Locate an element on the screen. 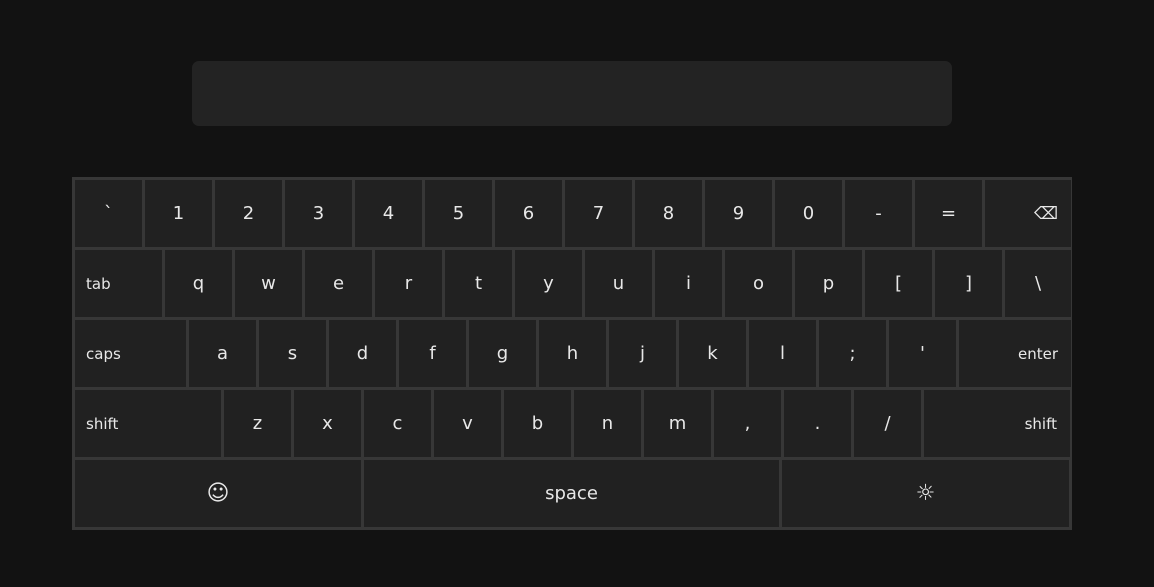 This screenshot has width=1154, height=587. key-6: 6 is located at coordinates (528, 213).